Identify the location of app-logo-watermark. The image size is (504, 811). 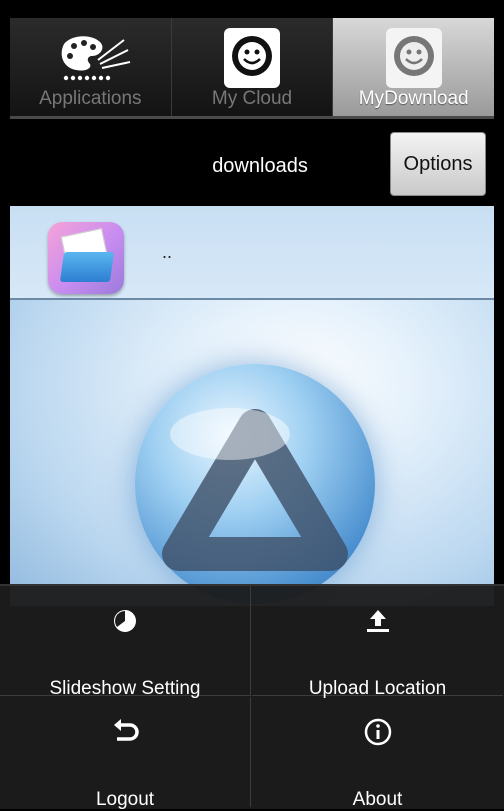
(255, 484).